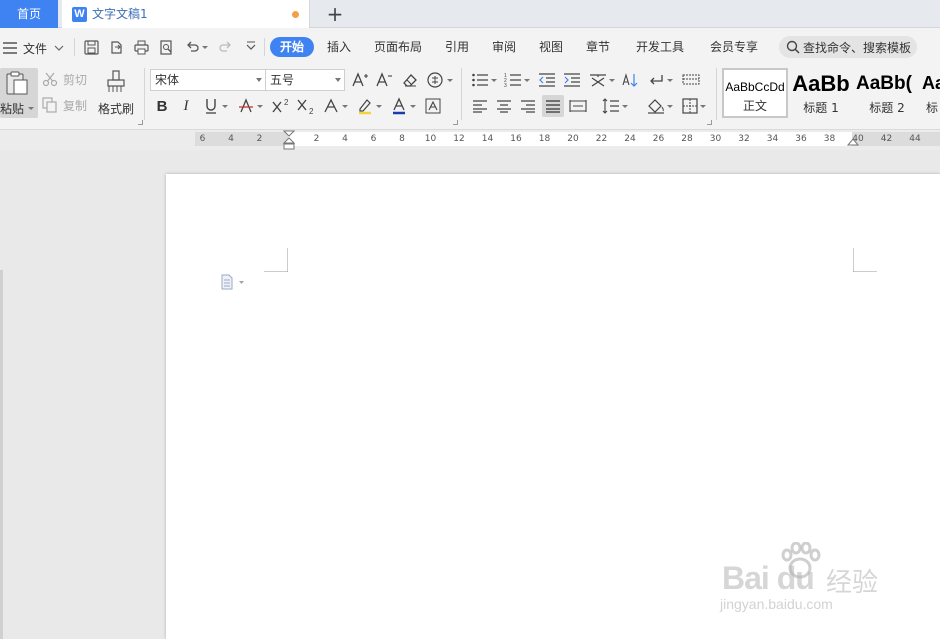 This screenshot has height=639, width=940. Describe the element at coordinates (311, 111) in the screenshot. I see `svg-text: 2` at that location.